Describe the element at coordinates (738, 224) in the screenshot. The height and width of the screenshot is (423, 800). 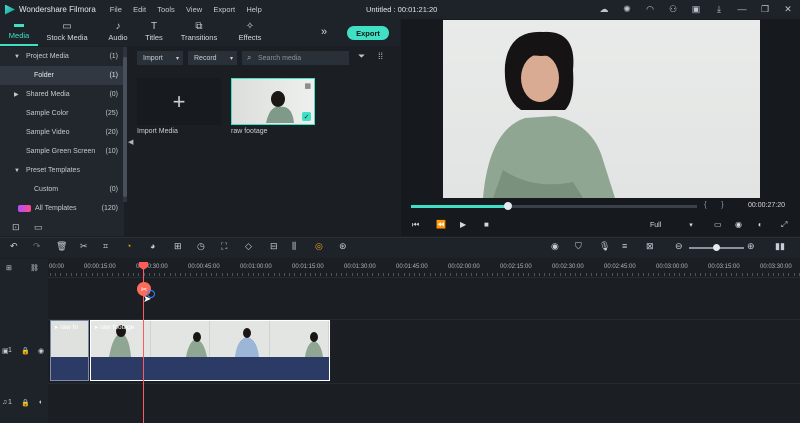
I see `snapshot-camera-icon: ◉` at that location.